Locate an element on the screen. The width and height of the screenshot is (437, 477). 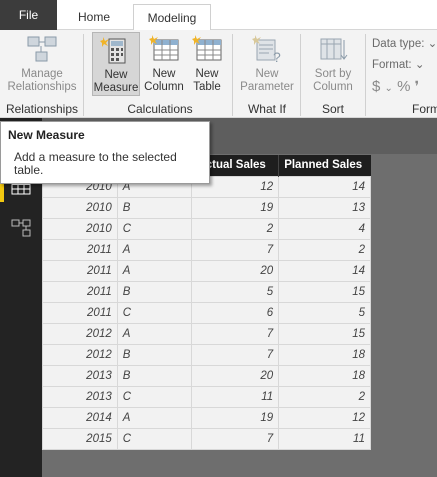
table-row: 2010 B 19 13 is located at coordinates (206, 207).